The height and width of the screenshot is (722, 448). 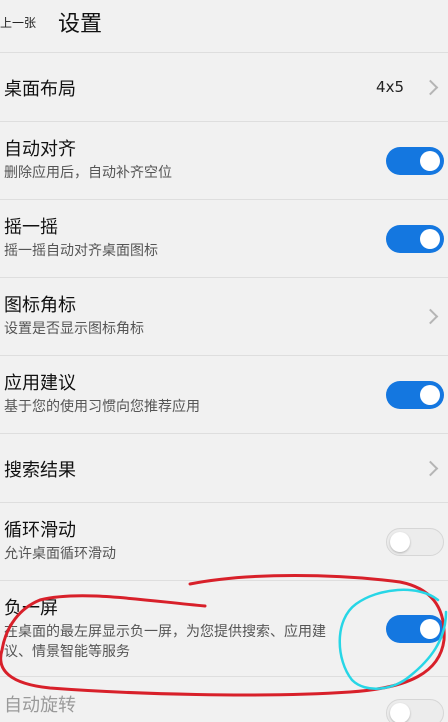 I want to click on setting-title: 负一屏, so click(x=31, y=608).